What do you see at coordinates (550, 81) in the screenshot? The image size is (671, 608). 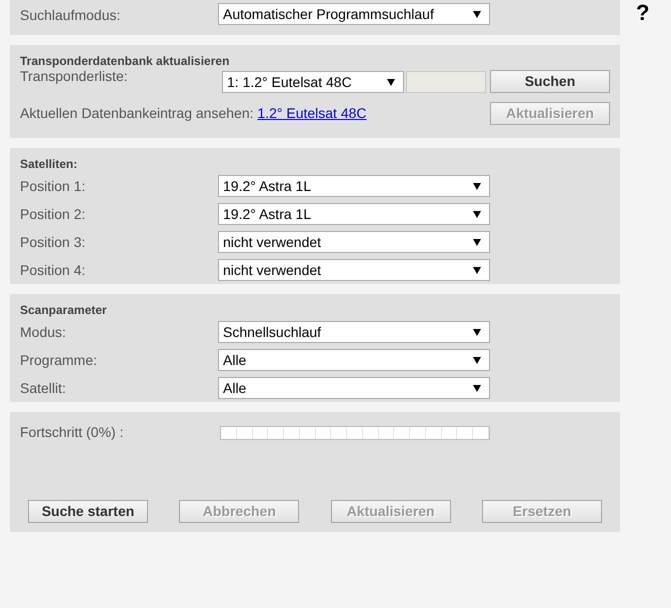 I see `button: Suchen` at bounding box center [550, 81].